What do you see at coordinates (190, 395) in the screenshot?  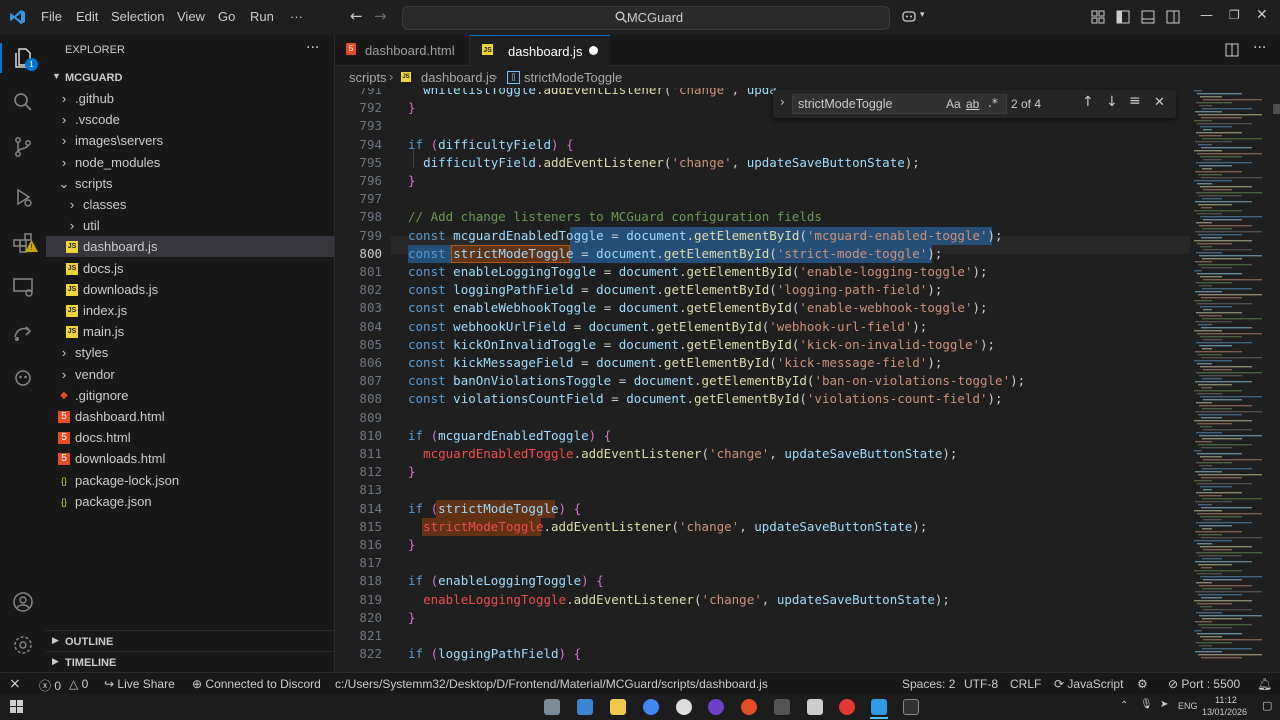 I see `tree-item-gitignore: ◆ .gitignore` at bounding box center [190, 395].